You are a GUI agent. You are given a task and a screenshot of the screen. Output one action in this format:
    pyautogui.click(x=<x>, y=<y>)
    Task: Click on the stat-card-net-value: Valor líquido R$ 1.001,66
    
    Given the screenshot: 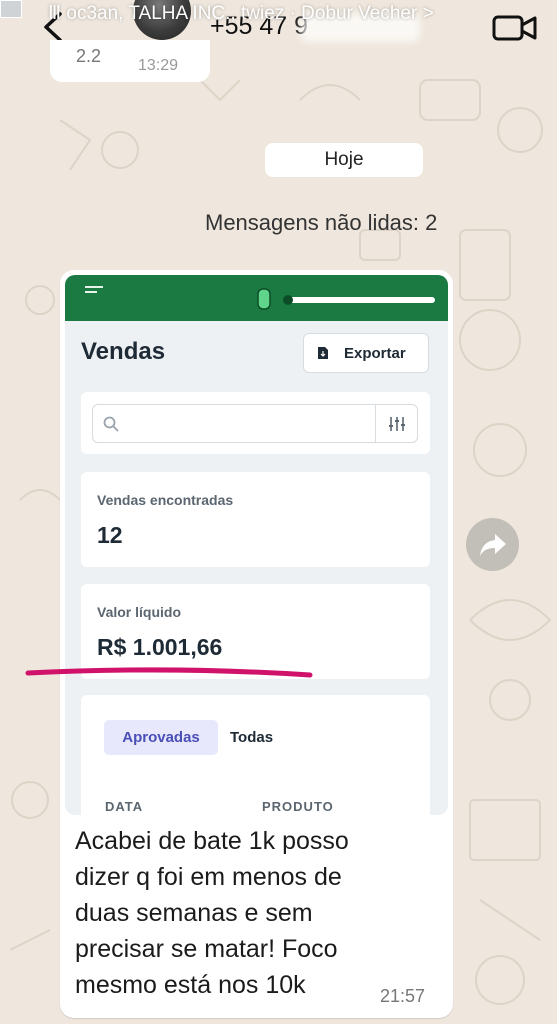 What is the action you would take?
    pyautogui.click(x=255, y=631)
    